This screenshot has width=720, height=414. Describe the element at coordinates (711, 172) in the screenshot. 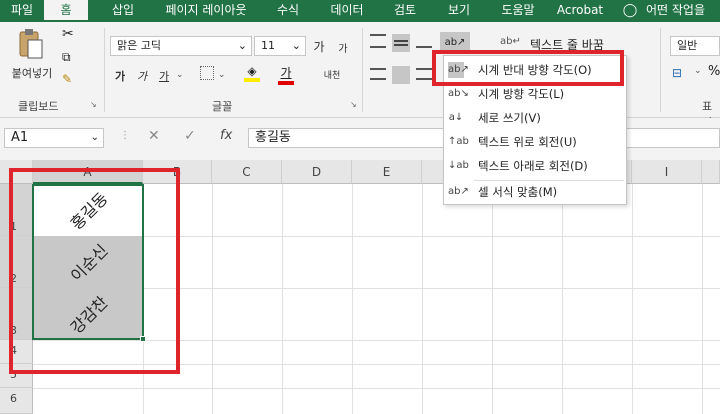

I see `column-header-j` at that location.